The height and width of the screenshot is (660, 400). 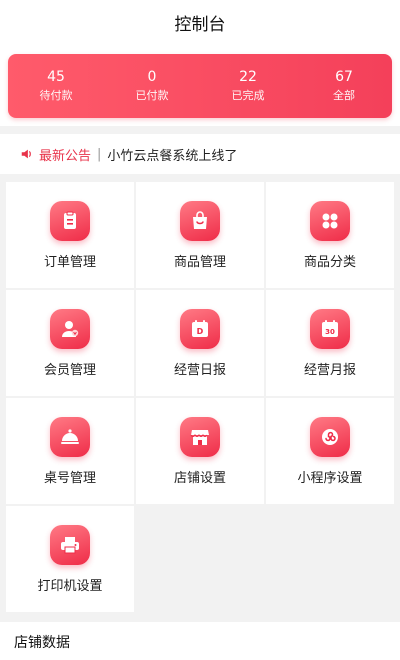 I want to click on stat-value: 45, so click(x=56, y=77).